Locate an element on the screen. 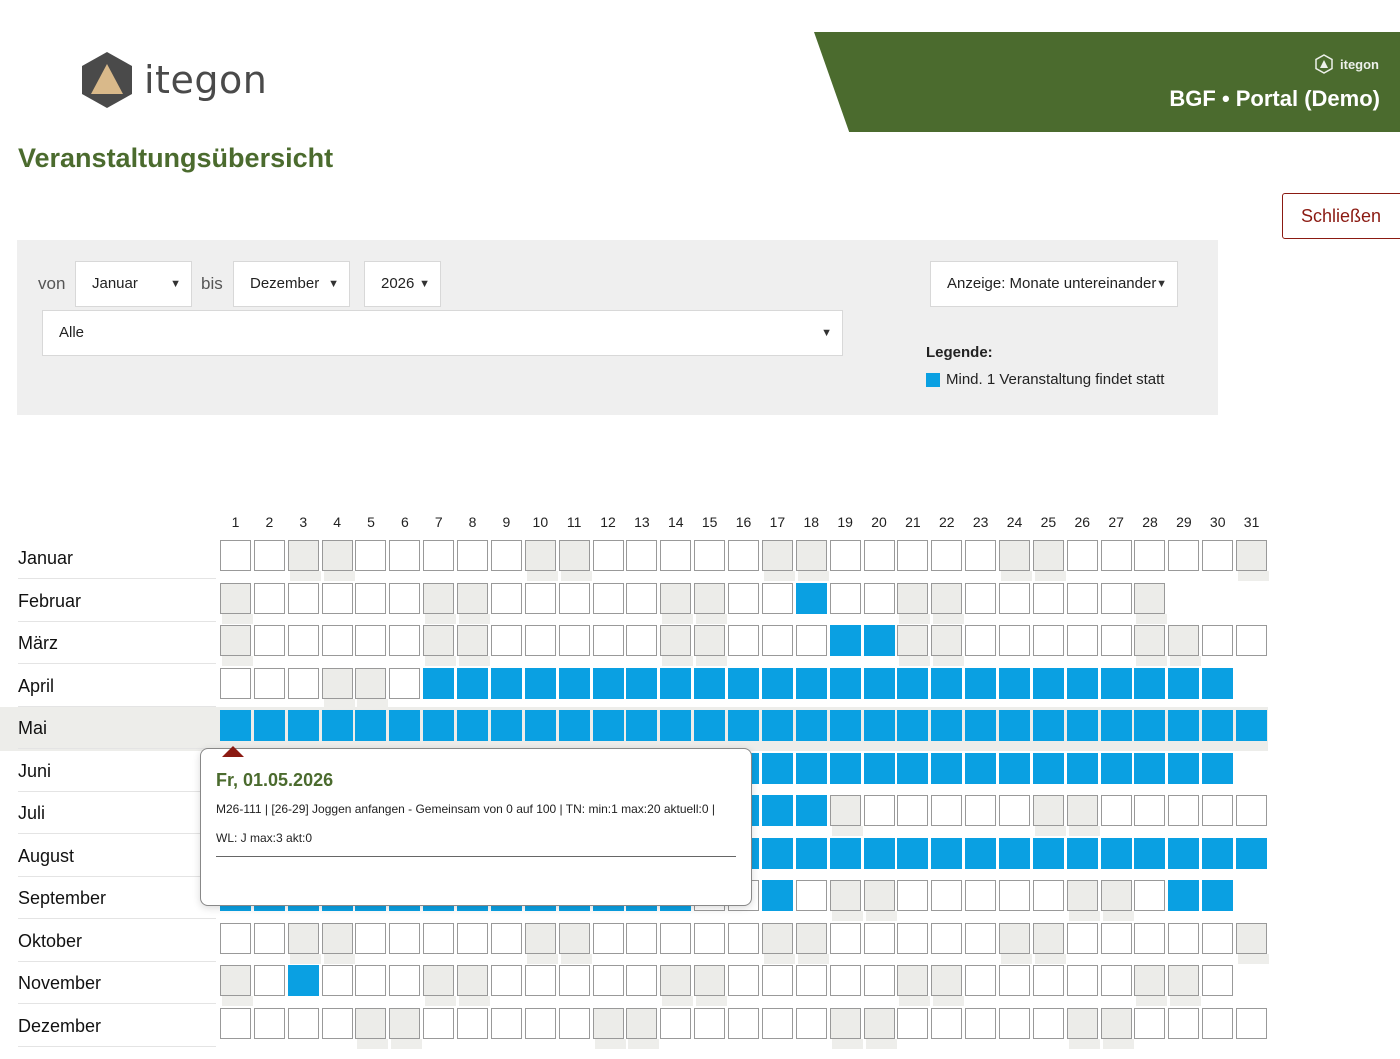  from-month-select: Januar ▼ is located at coordinates (133, 284).